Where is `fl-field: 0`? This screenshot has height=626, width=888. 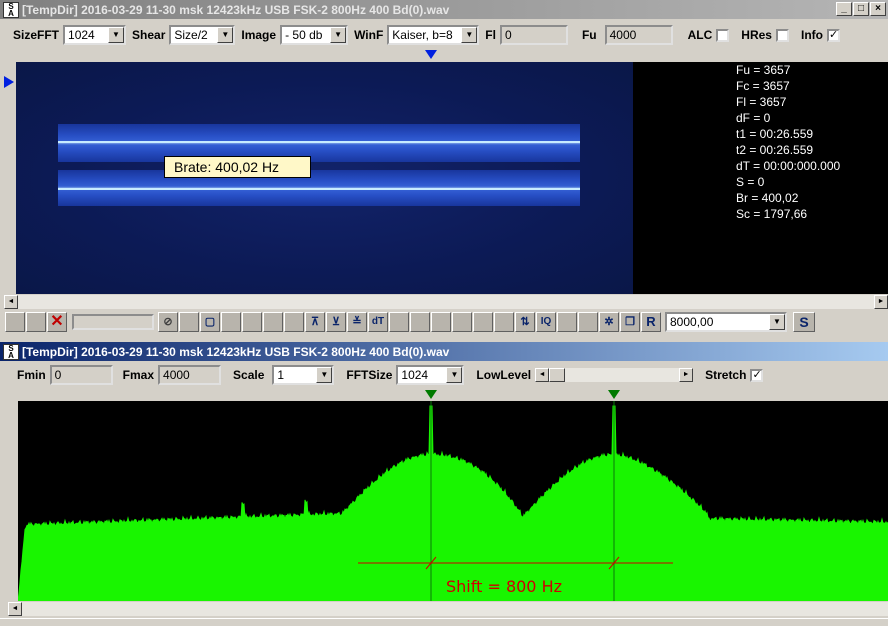
fl-field: 0 is located at coordinates (533, 35).